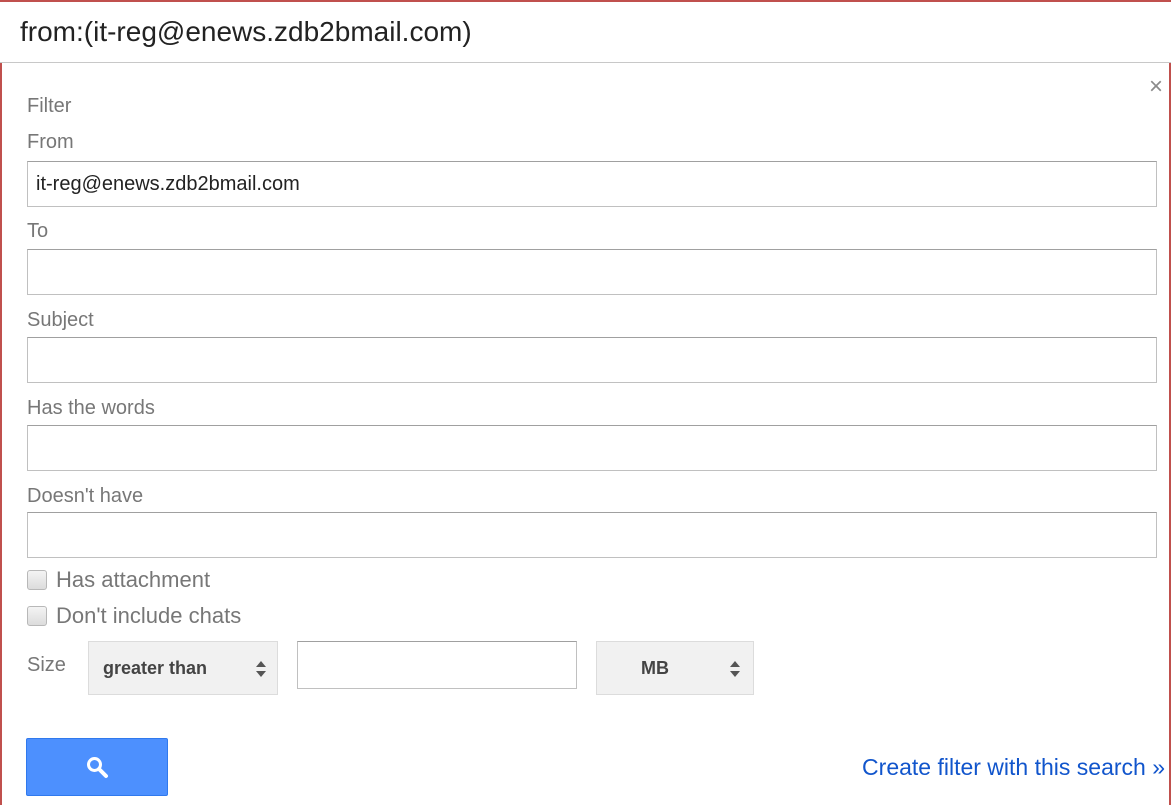 Image resolution: width=1173 pixels, height=805 pixels. Describe the element at coordinates (1013, 767) in the screenshot. I see `create-filter-link: Create filter with this search »` at that location.